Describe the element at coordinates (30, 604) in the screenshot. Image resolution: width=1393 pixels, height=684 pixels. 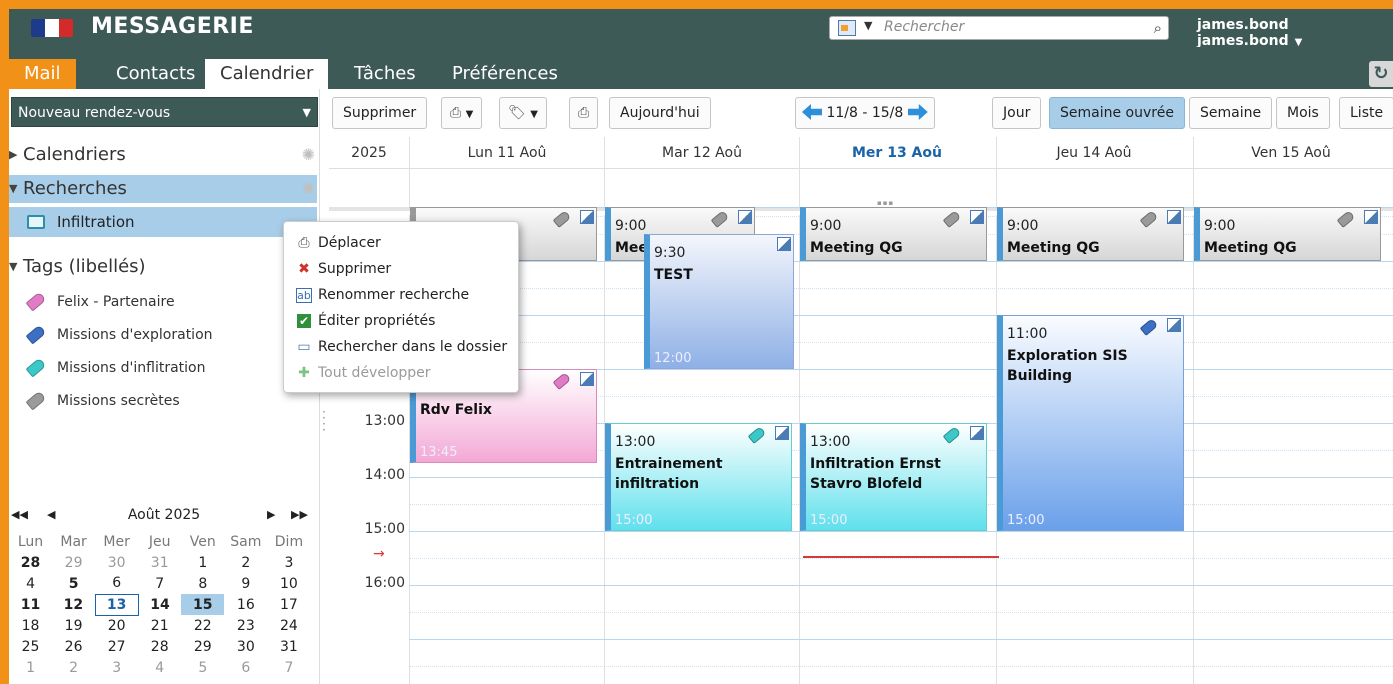
I see `mini-calendar-day: 11` at that location.